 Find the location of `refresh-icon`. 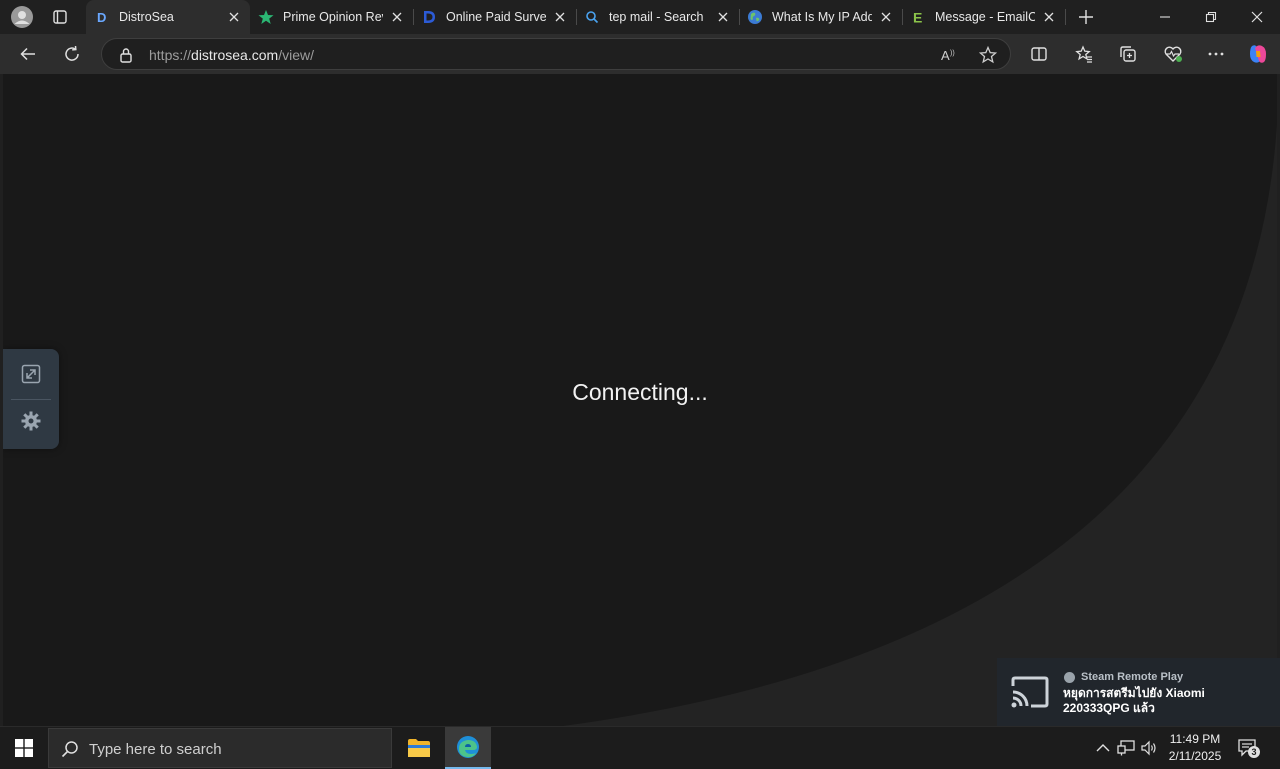

refresh-icon is located at coordinates (72, 53).